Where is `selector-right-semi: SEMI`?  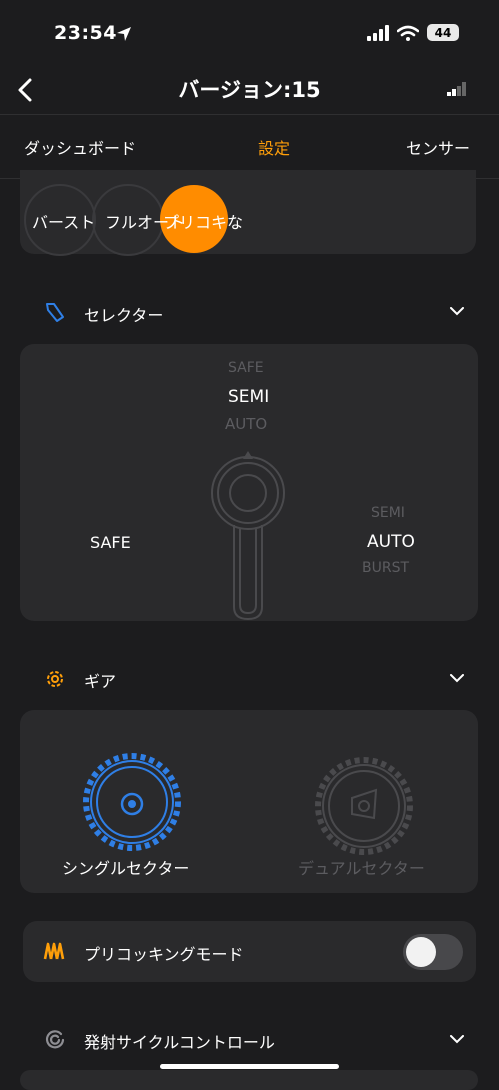
selector-right-semi: SEMI is located at coordinates (388, 513).